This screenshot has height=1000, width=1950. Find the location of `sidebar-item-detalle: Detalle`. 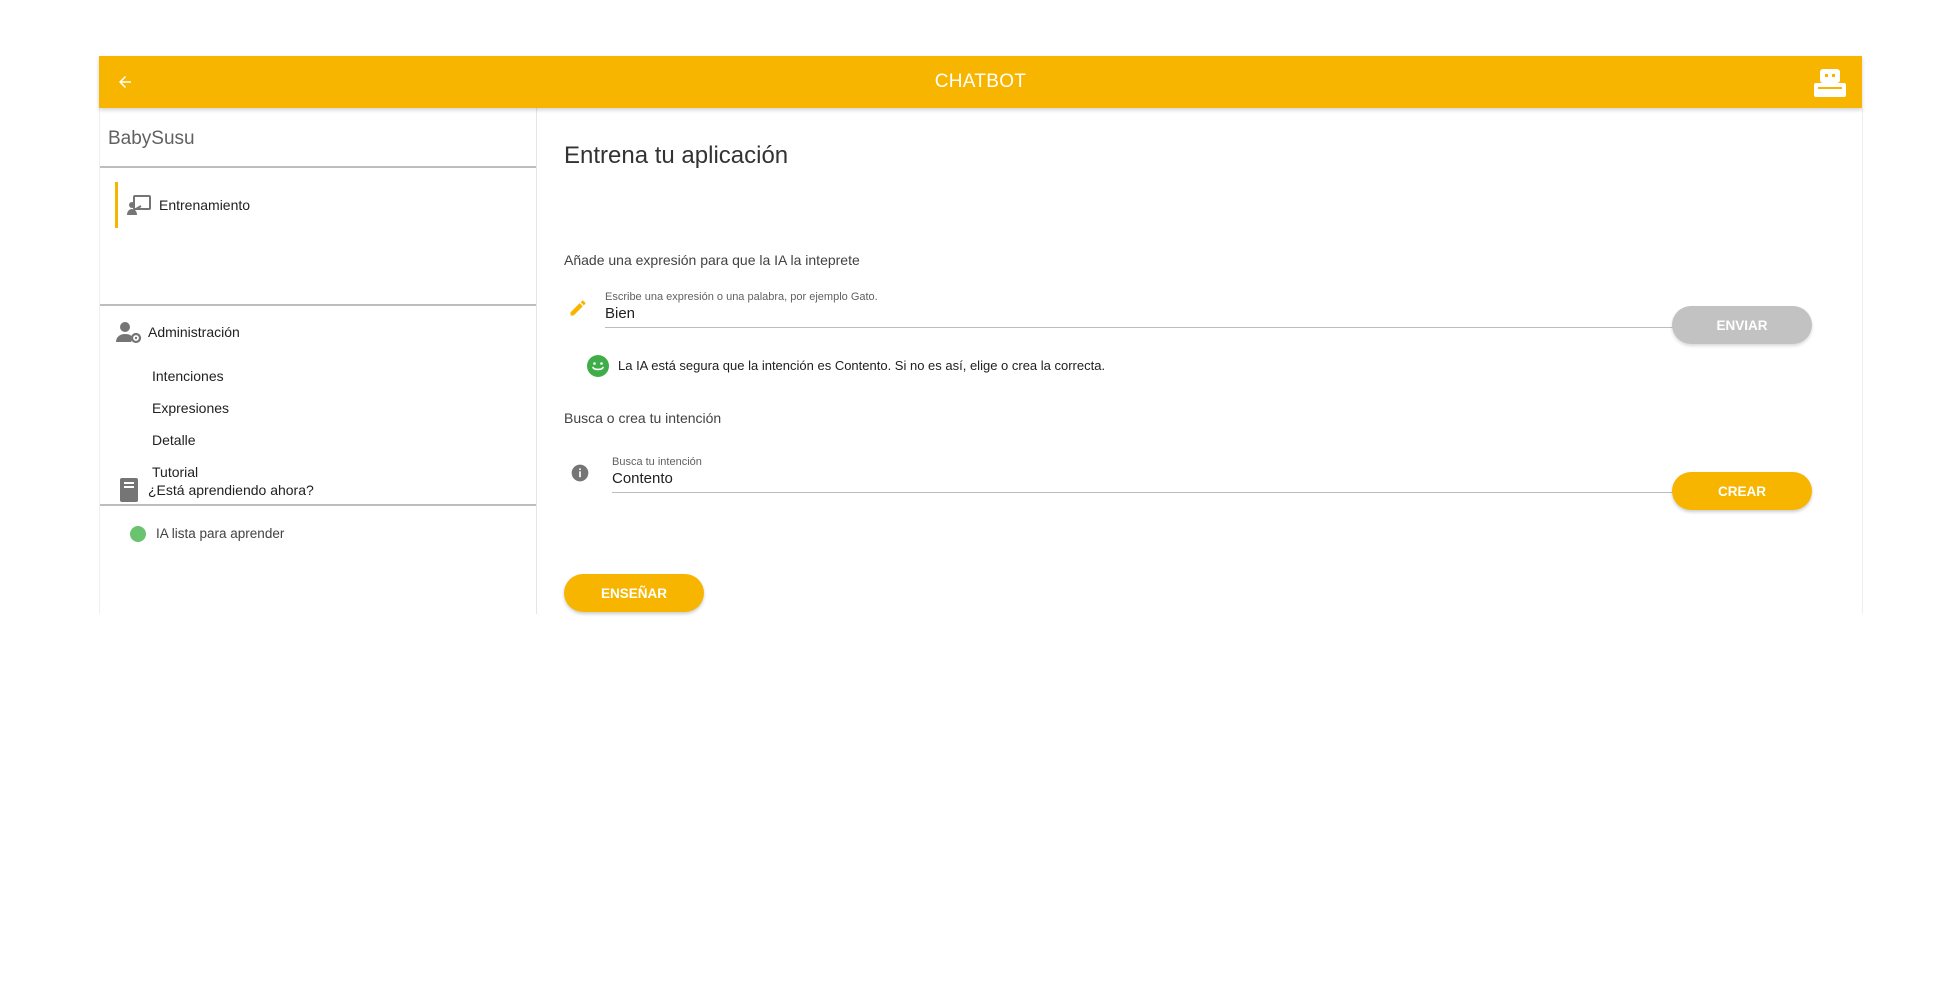

sidebar-item-detalle: Detalle is located at coordinates (174, 440).